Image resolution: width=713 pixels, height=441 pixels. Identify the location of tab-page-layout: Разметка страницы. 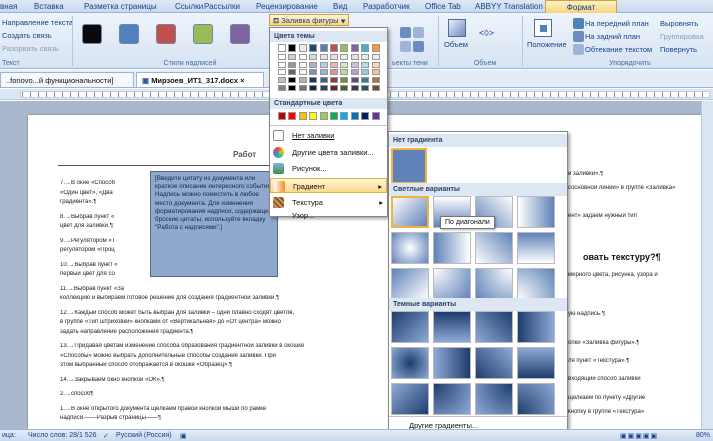
(120, 6).